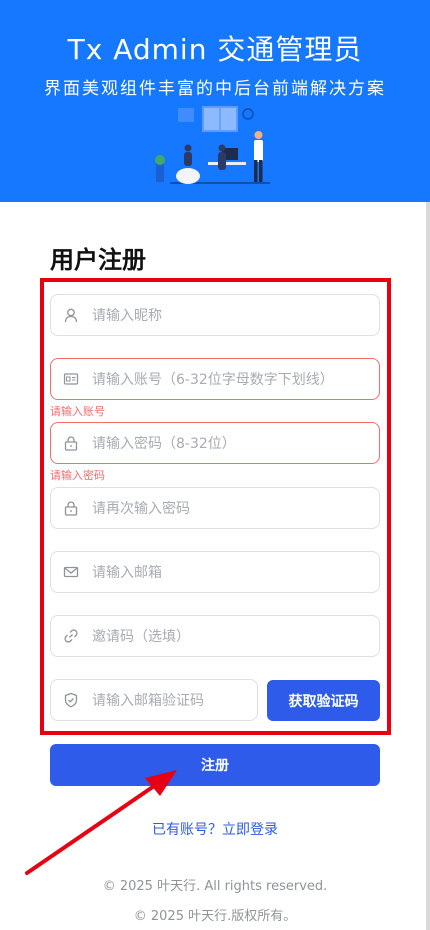 The height and width of the screenshot is (930, 430). Describe the element at coordinates (98, 260) in the screenshot. I see `form-title: 用户注册` at that location.